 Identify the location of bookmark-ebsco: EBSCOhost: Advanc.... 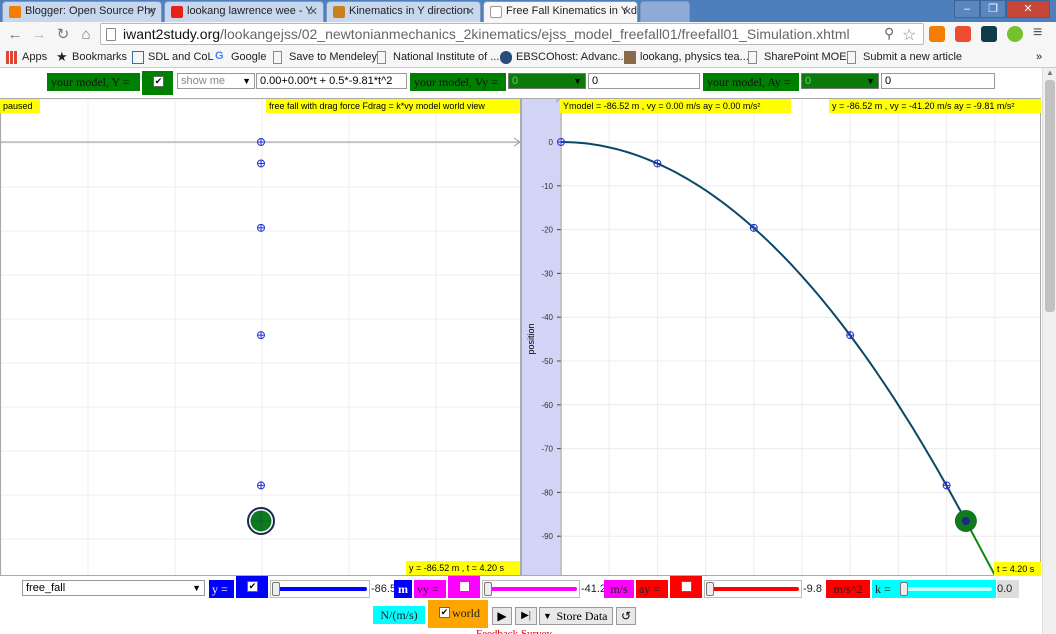
(563, 57).